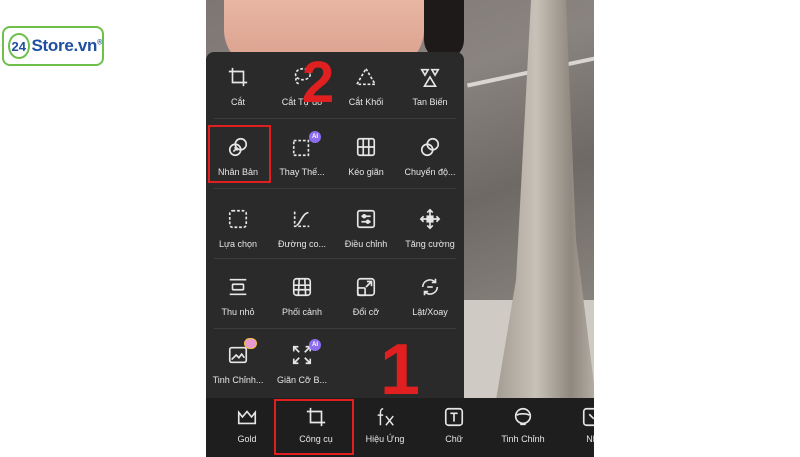 Image resolution: width=800 pixels, height=457 pixels. Describe the element at coordinates (574, 430) in the screenshot. I see `tab-nhan-dan: Nh` at that location.